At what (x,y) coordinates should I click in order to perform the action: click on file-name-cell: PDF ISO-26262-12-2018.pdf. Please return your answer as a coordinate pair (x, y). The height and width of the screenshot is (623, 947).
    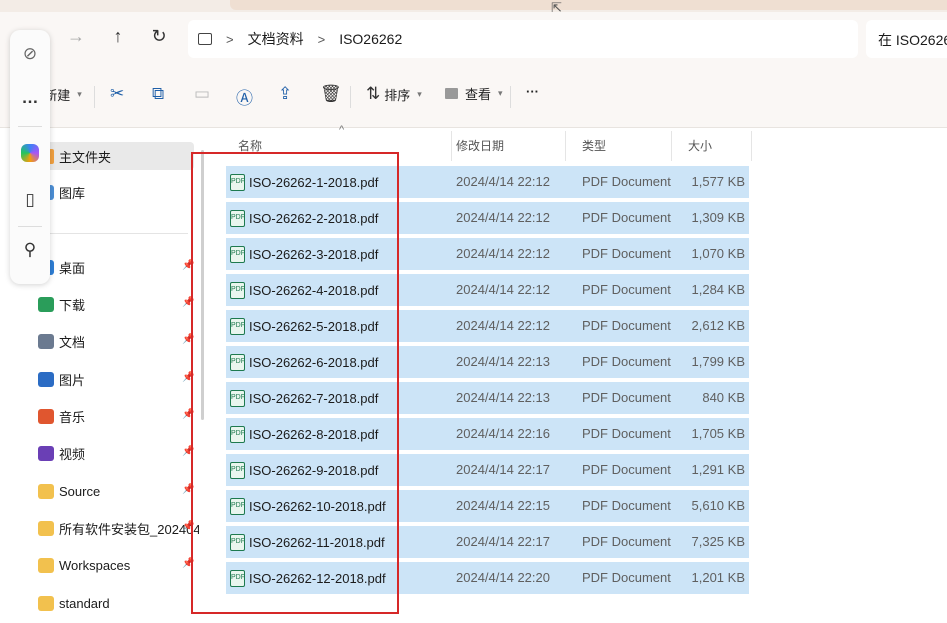
    Looking at the image, I should click on (306, 578).